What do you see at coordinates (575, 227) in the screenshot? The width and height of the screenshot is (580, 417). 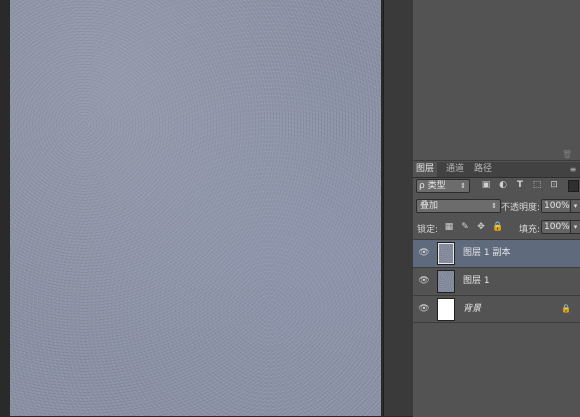 I see `fill-slider-toggle: ▾` at bounding box center [575, 227].